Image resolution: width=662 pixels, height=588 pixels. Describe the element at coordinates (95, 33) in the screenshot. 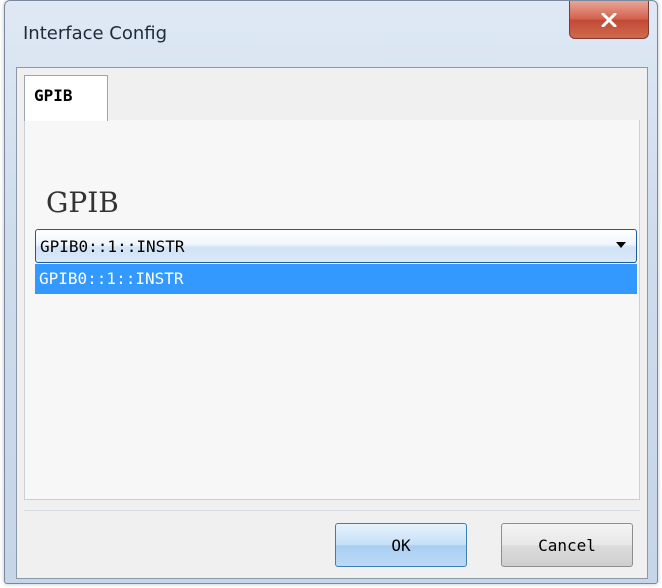

I see `window-title: Interface Config` at that location.